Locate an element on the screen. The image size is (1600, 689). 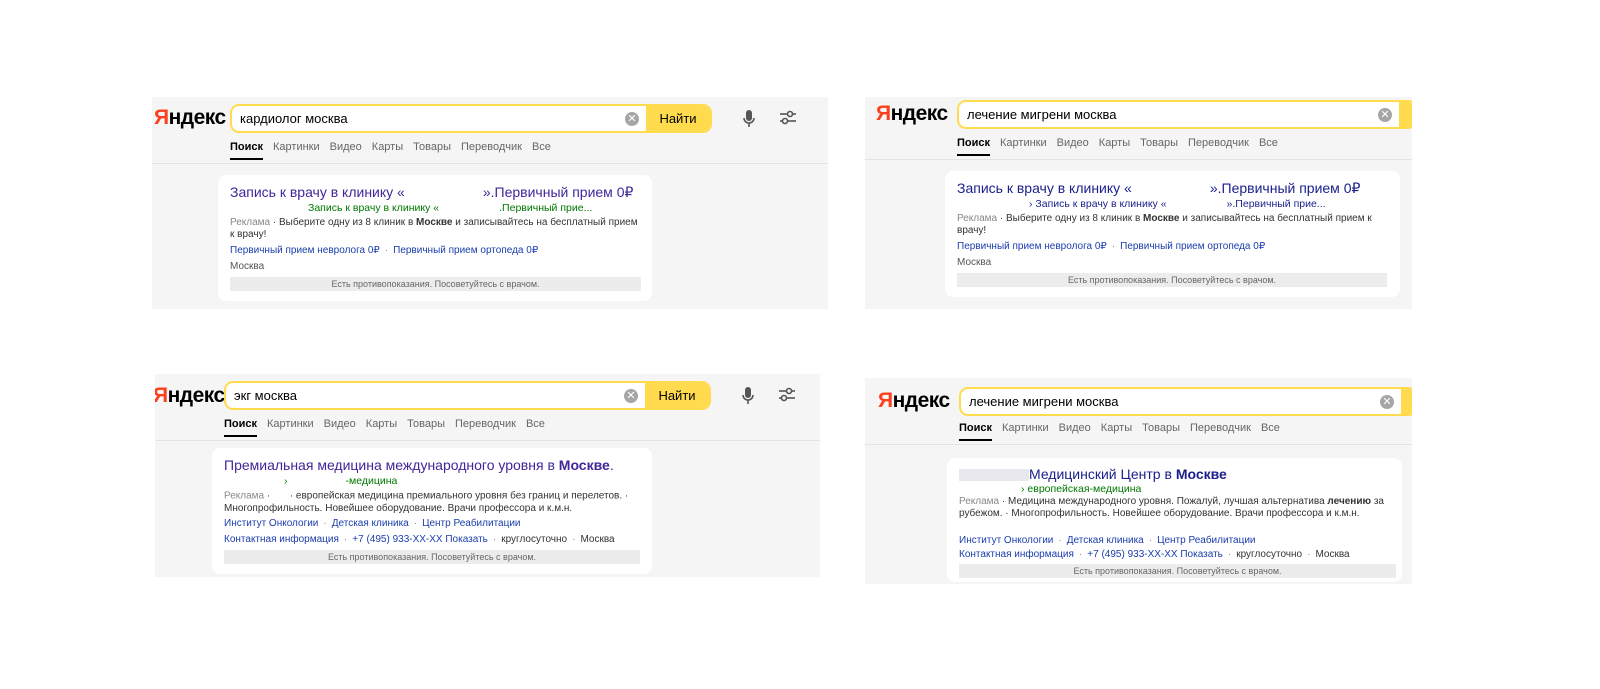
result-url: › европейская-медицина is located at coordinates (1081, 489).